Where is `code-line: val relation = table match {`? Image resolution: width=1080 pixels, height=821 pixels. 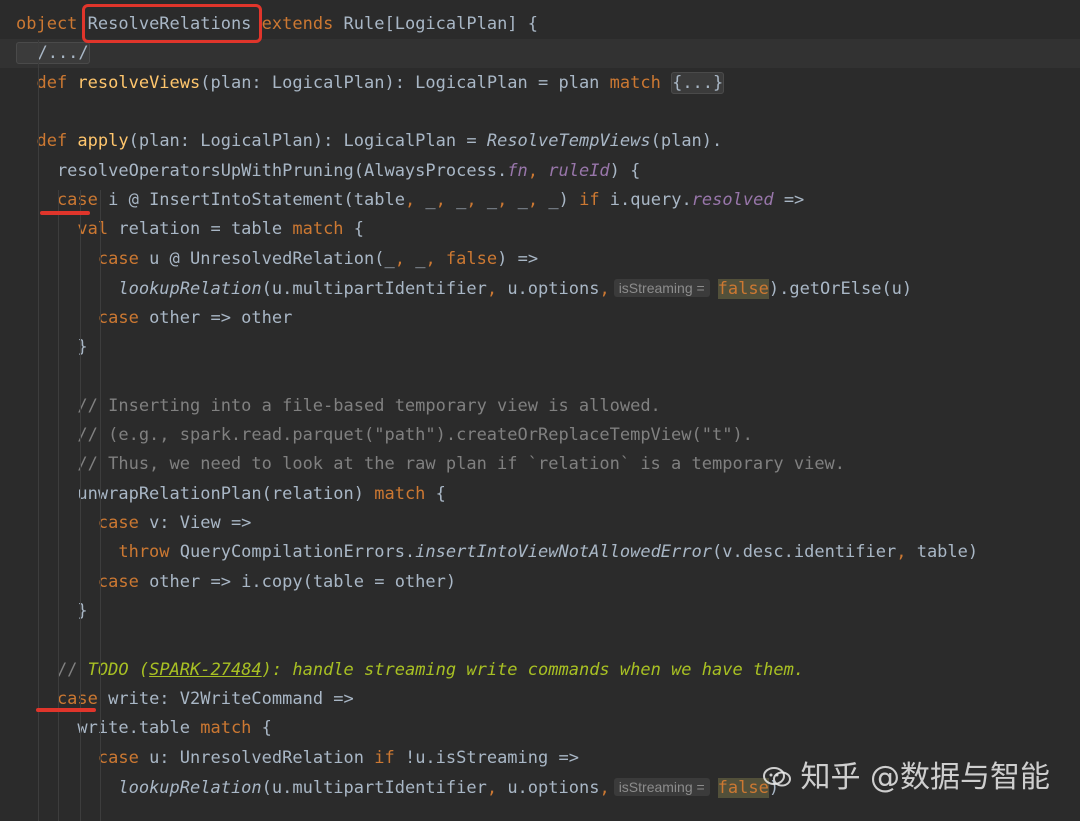 code-line: val relation = table match { is located at coordinates (540, 229).